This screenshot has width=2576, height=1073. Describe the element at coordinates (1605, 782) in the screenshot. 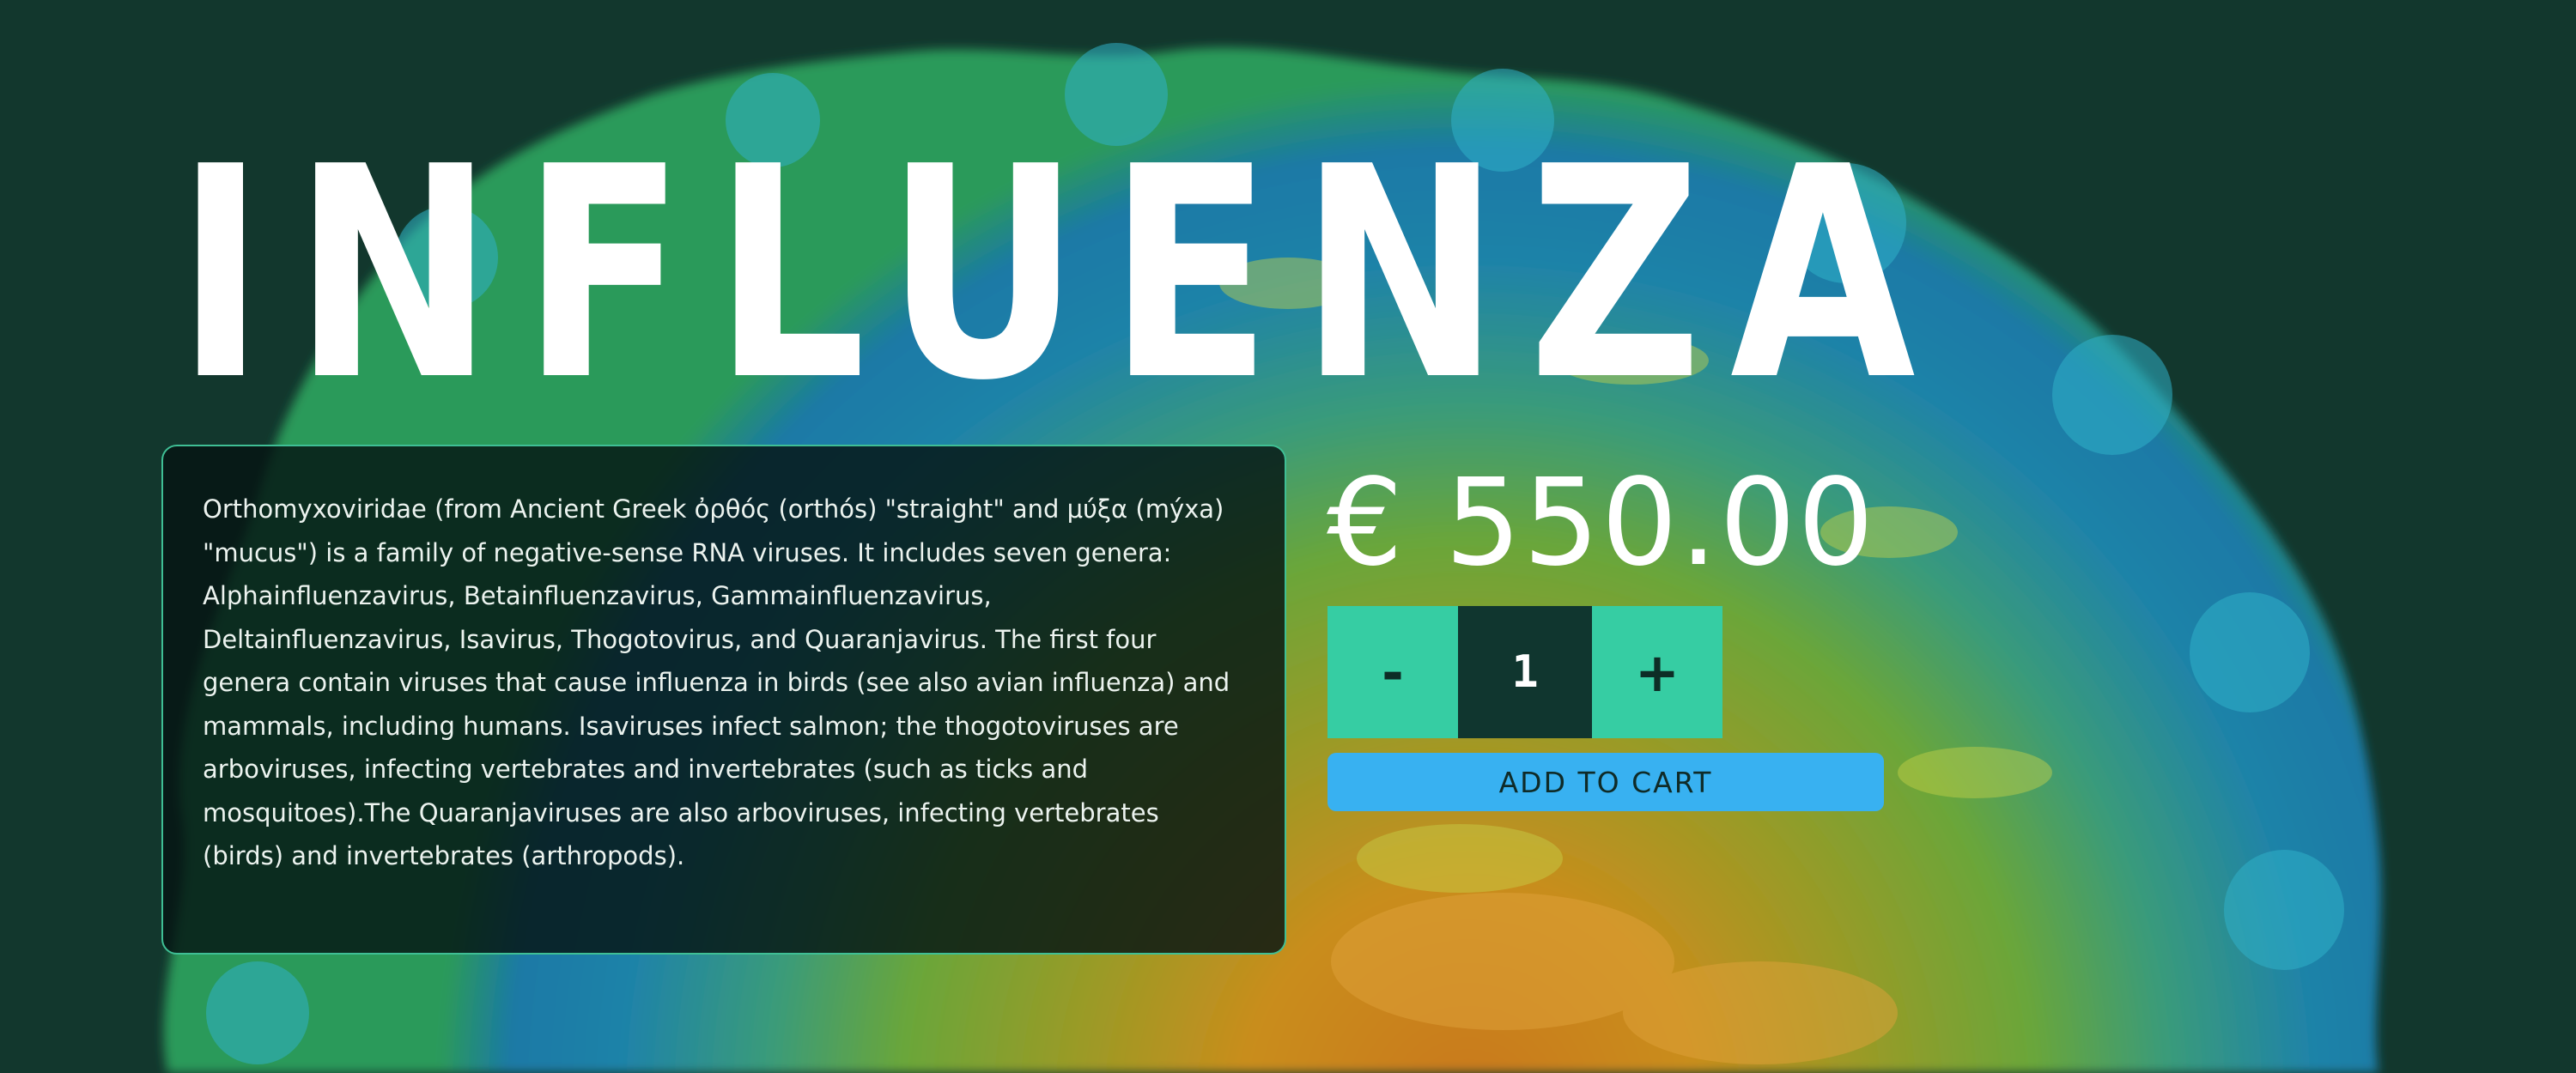

I see `add-to-cart-button: ADD TO CART` at that location.